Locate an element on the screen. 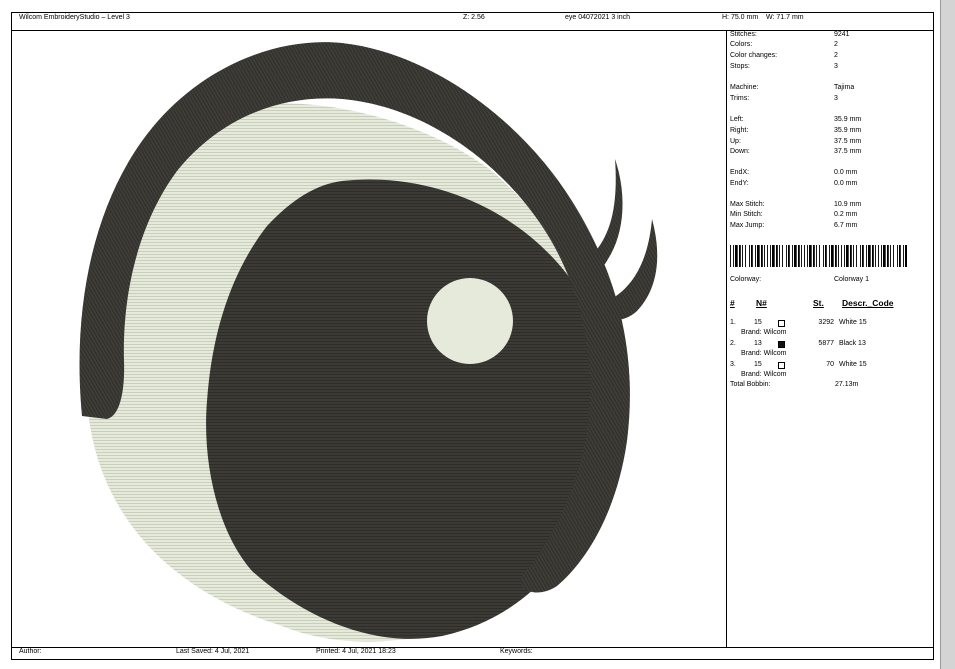 The width and height of the screenshot is (955, 669). highlight-shape is located at coordinates (470, 321).